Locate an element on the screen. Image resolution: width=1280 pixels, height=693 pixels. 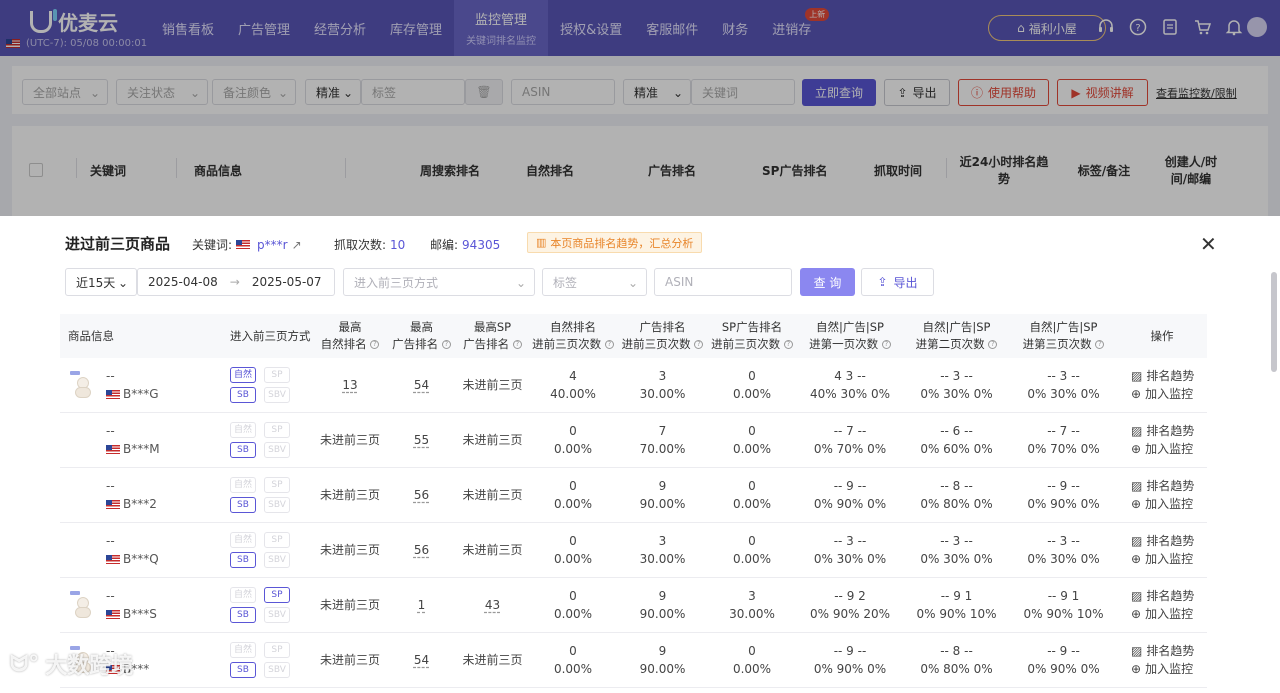
us-flag-icon is located at coordinates (113, 559).